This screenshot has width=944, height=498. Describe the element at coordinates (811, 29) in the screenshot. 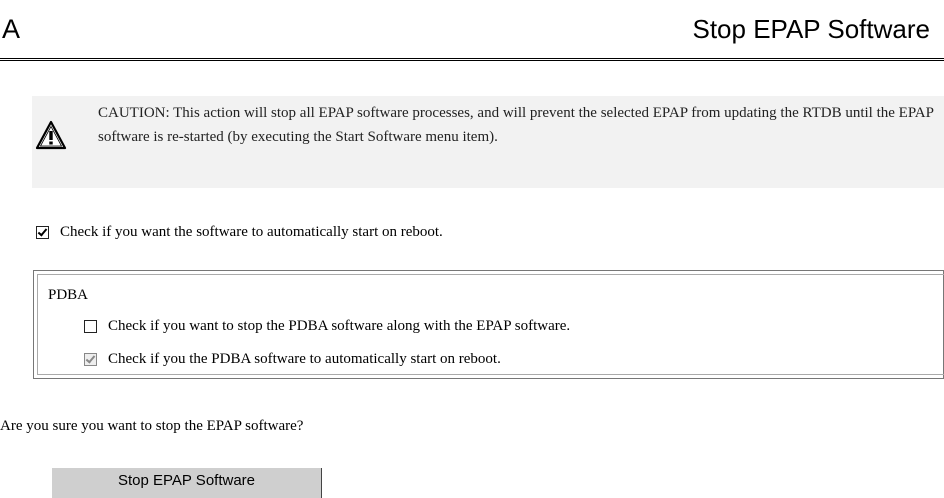

I see `page-title: Stop EPAP Software` at that location.